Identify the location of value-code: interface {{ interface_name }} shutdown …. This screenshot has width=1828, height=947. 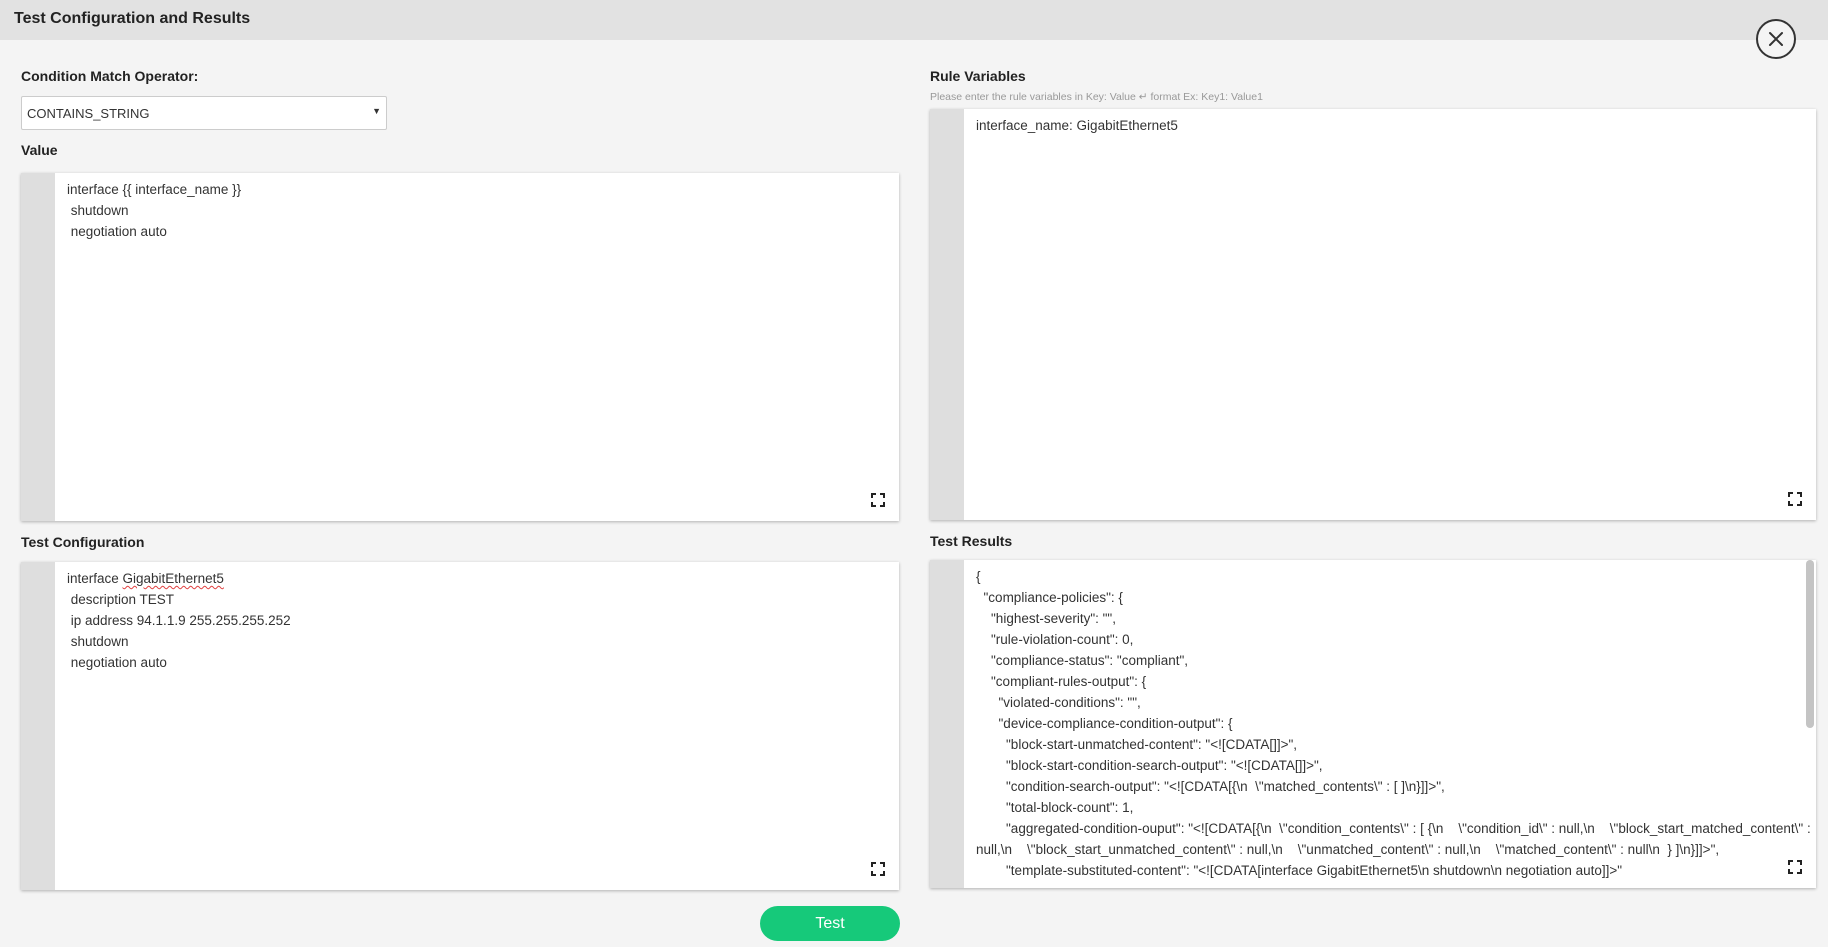
(154, 210).